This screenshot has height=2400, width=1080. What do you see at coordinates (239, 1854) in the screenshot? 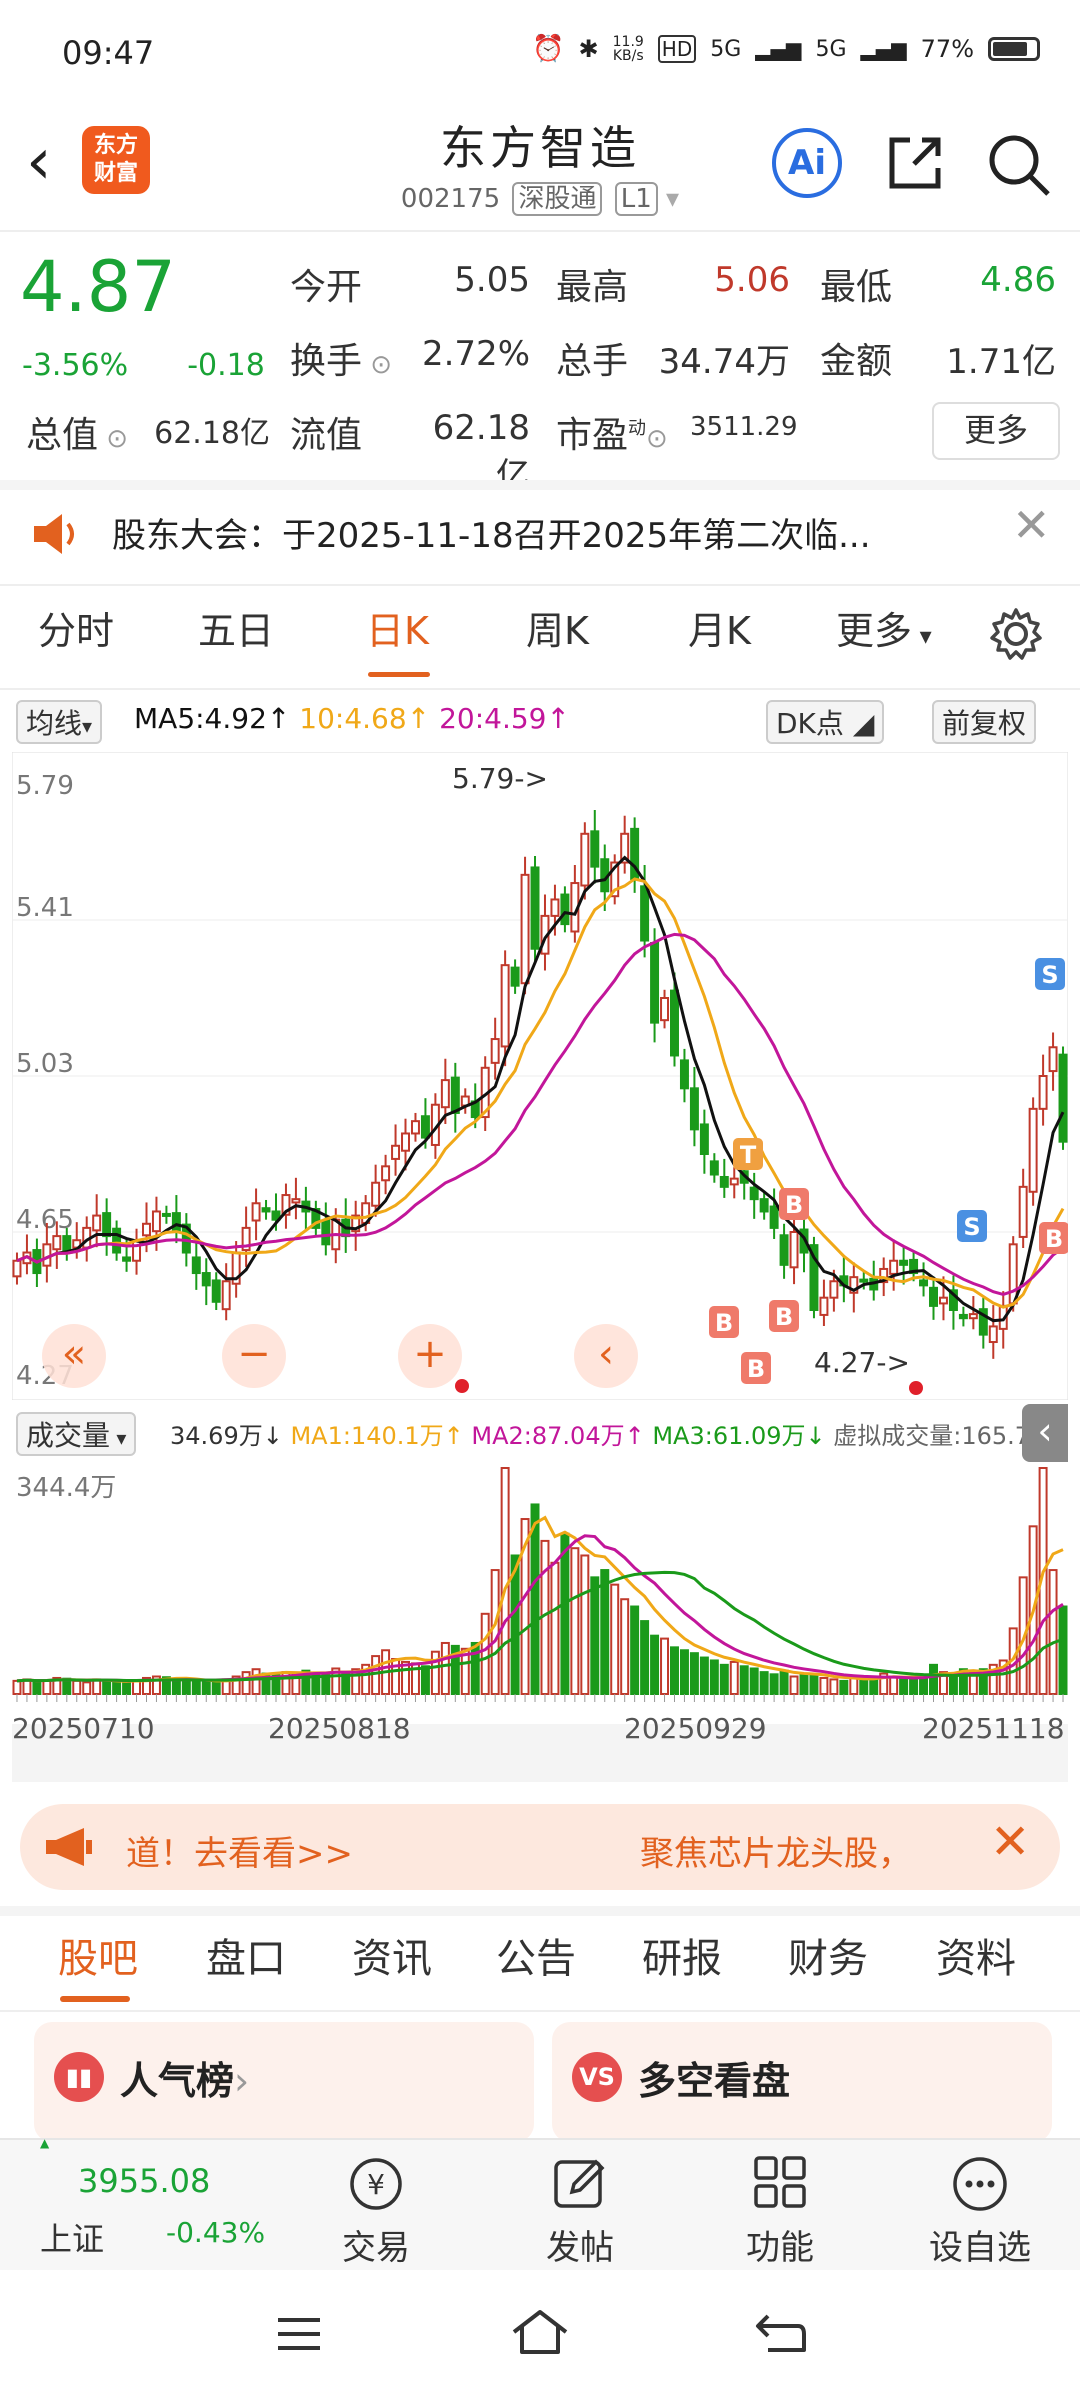
I see `banner-text-left: 道！去看看>>` at bounding box center [239, 1854].